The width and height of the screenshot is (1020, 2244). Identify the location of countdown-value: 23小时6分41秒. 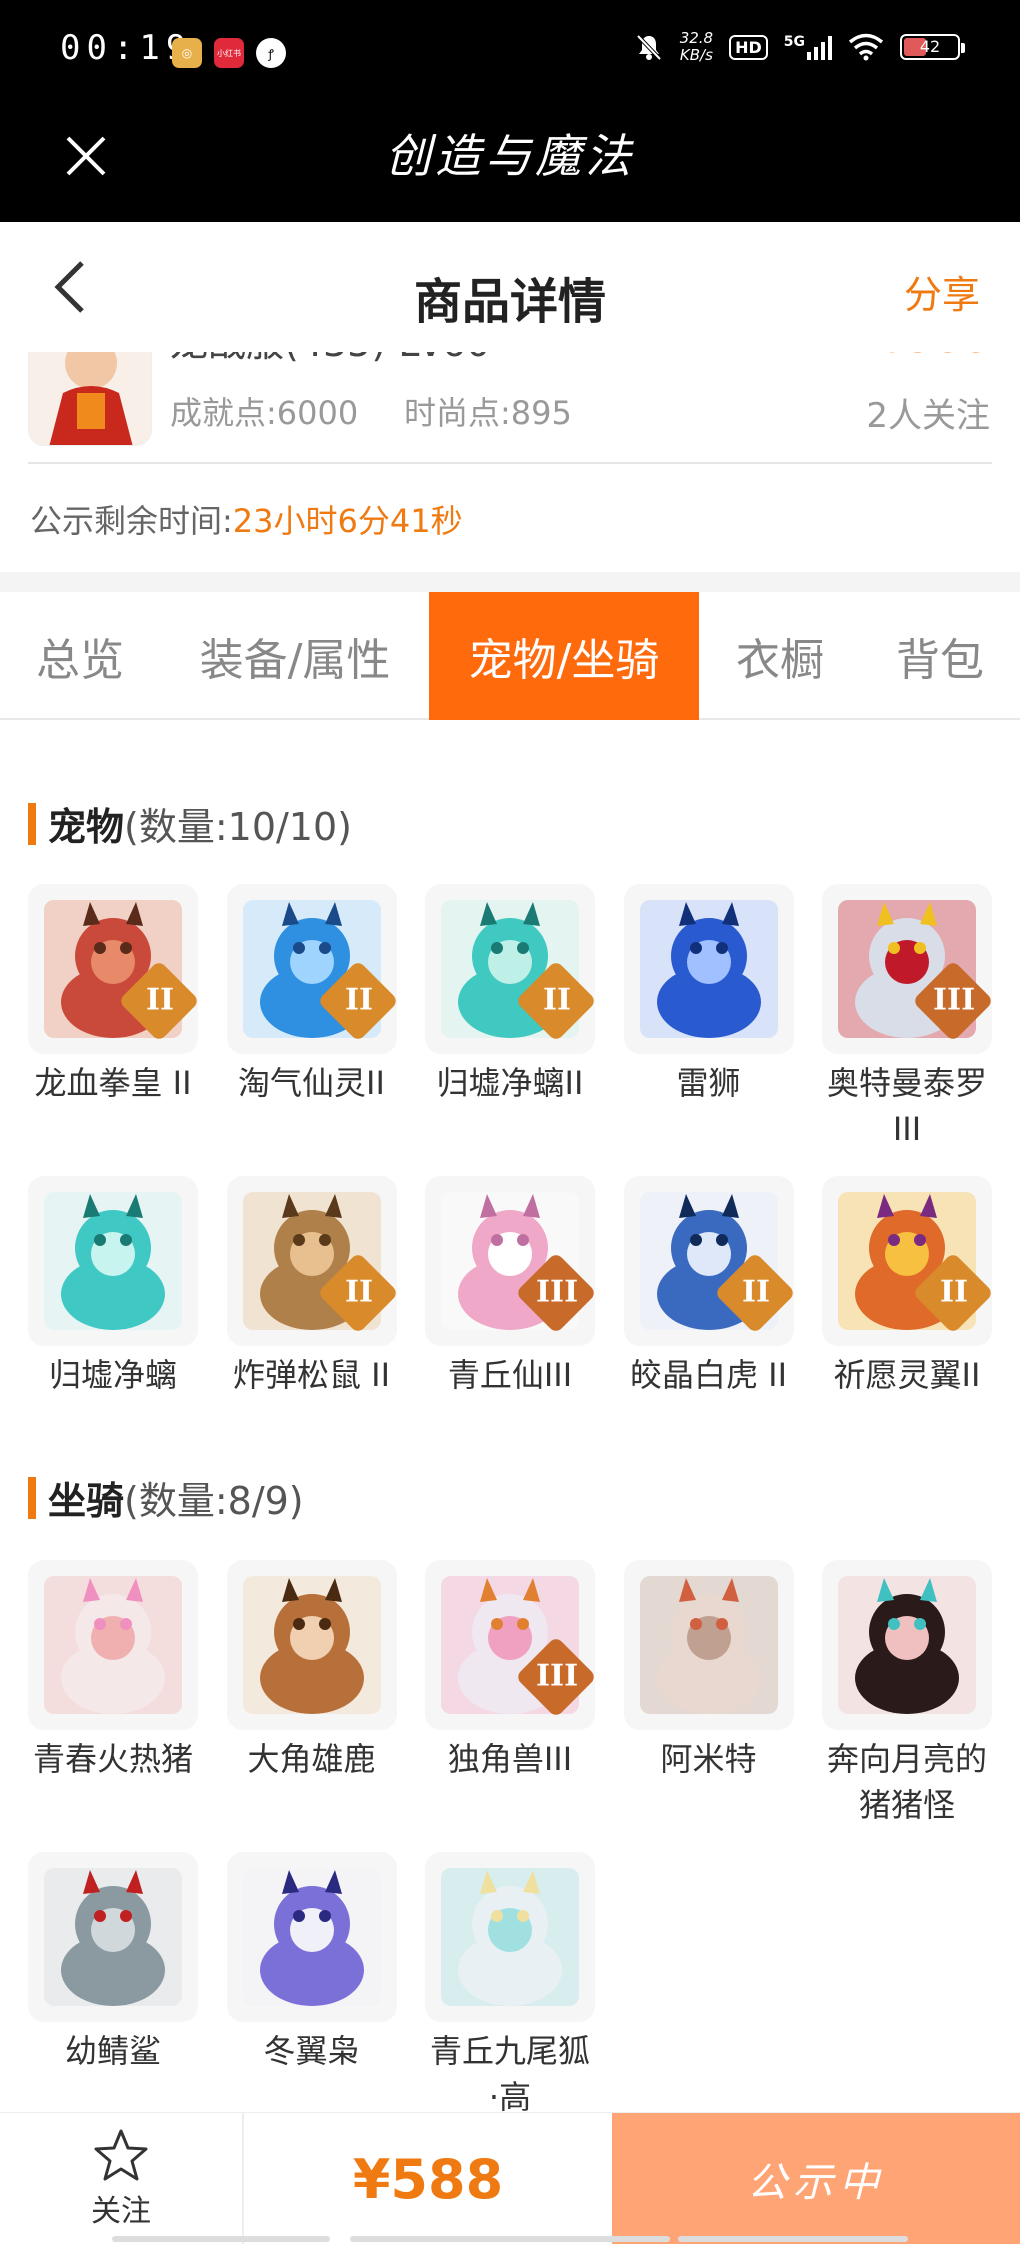
(347, 521).